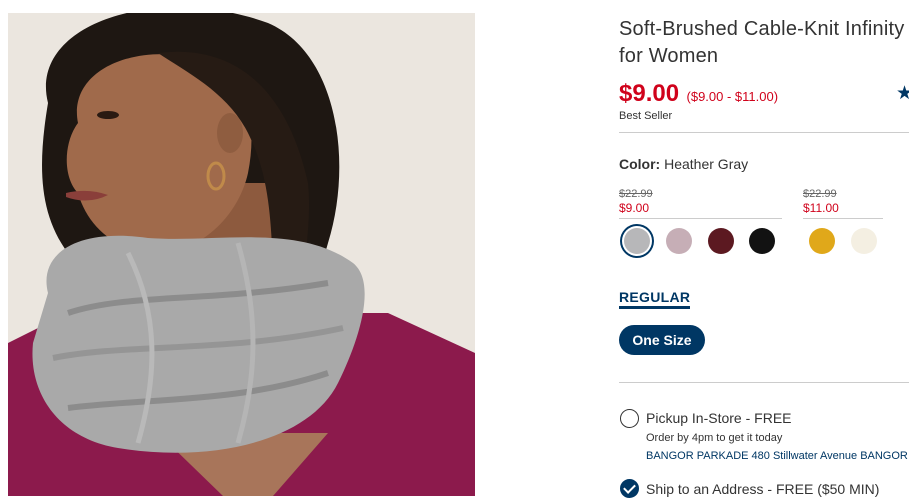 The width and height of the screenshot is (909, 498). I want to click on size-one-size-button: One Size, so click(662, 340).